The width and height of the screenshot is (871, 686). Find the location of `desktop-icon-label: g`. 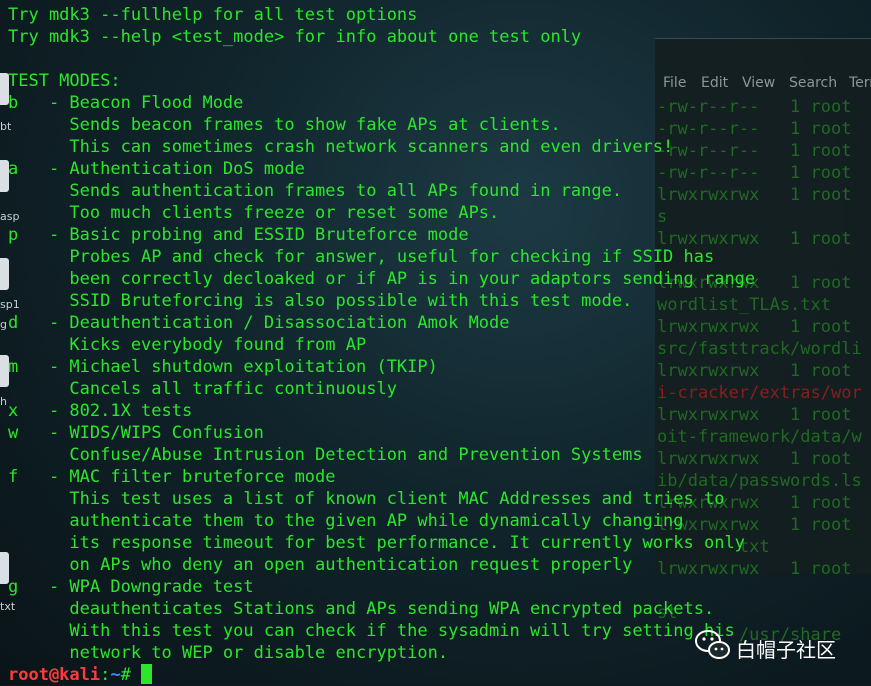

desktop-icon-label: g is located at coordinates (3, 324).